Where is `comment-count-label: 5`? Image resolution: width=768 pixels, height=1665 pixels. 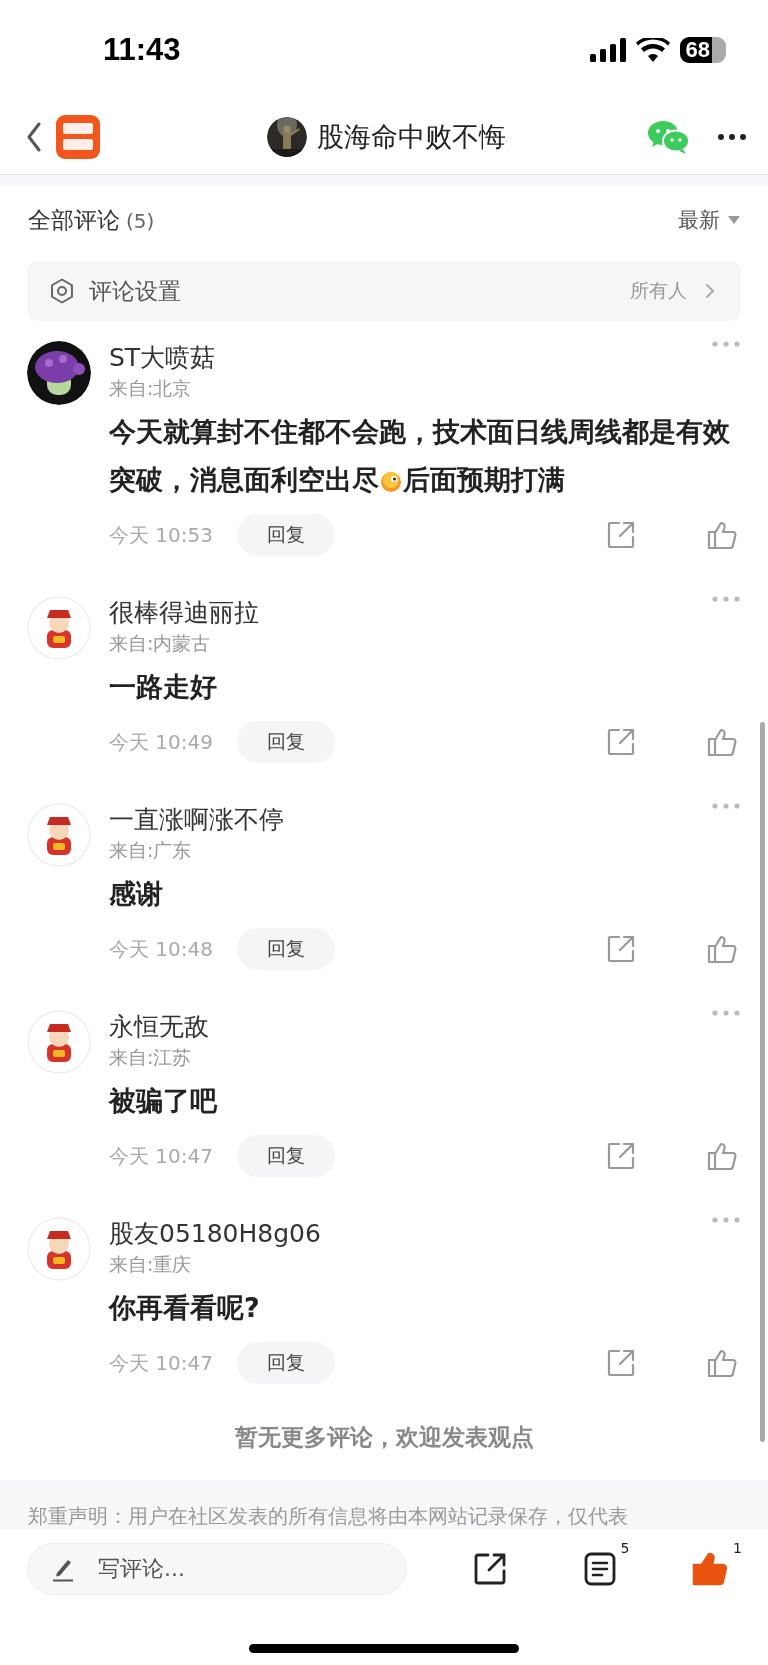 comment-count-label: 5 is located at coordinates (625, 1548).